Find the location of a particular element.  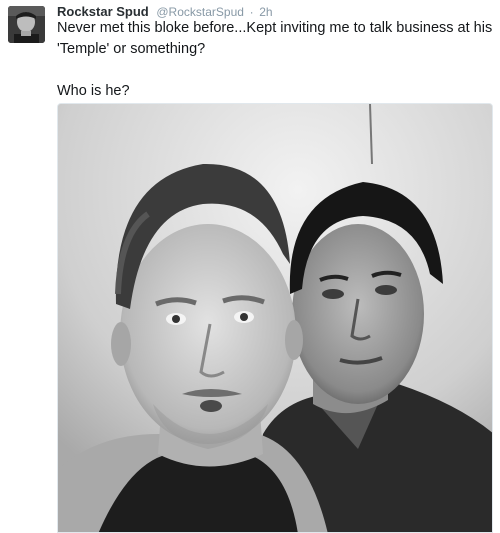

avatar-image-icon is located at coordinates (26, 24).